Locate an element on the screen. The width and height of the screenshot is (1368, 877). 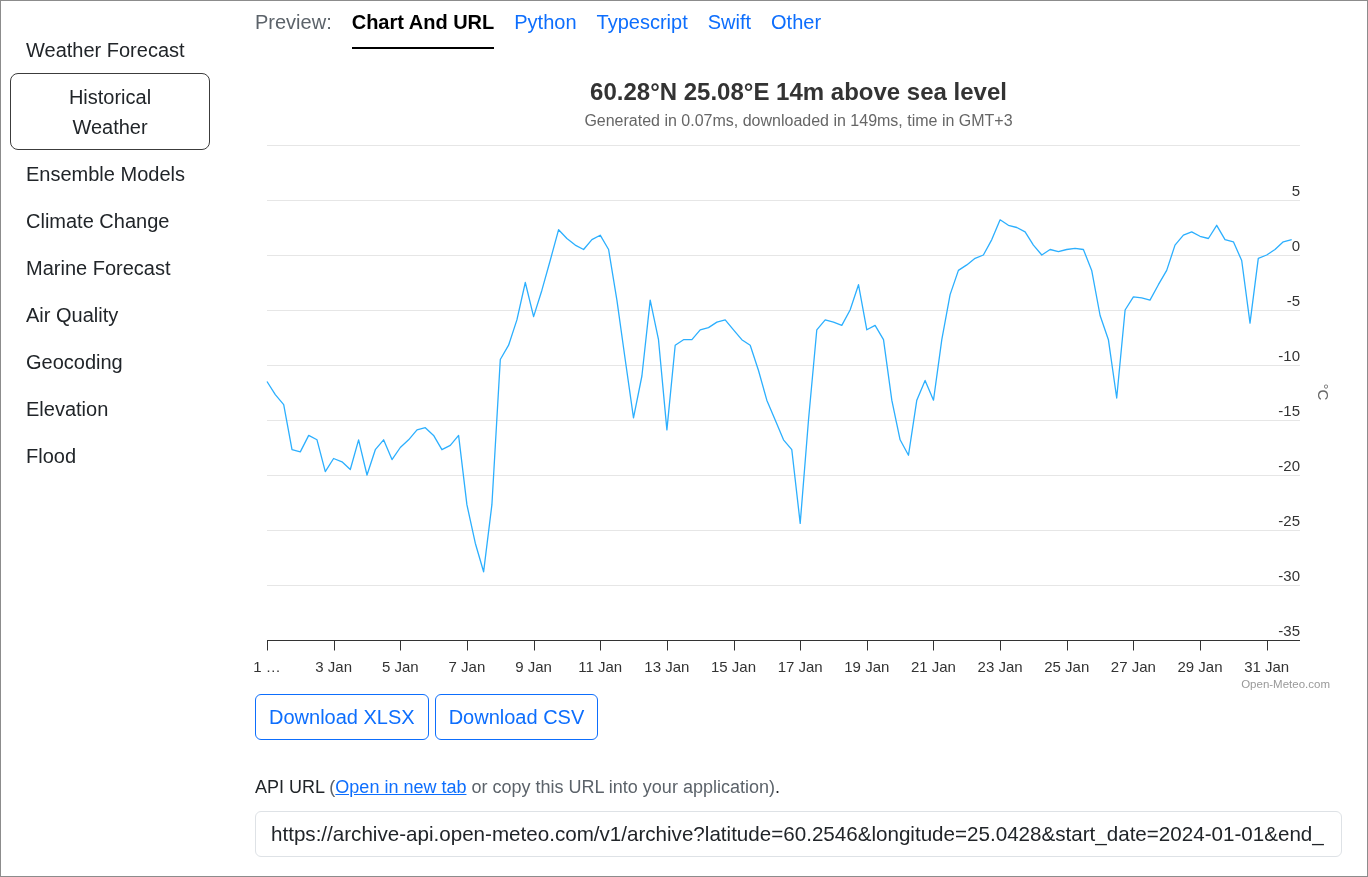
chart-title: 60.28°N 25.08°E 14m above sea level is located at coordinates (798, 92).